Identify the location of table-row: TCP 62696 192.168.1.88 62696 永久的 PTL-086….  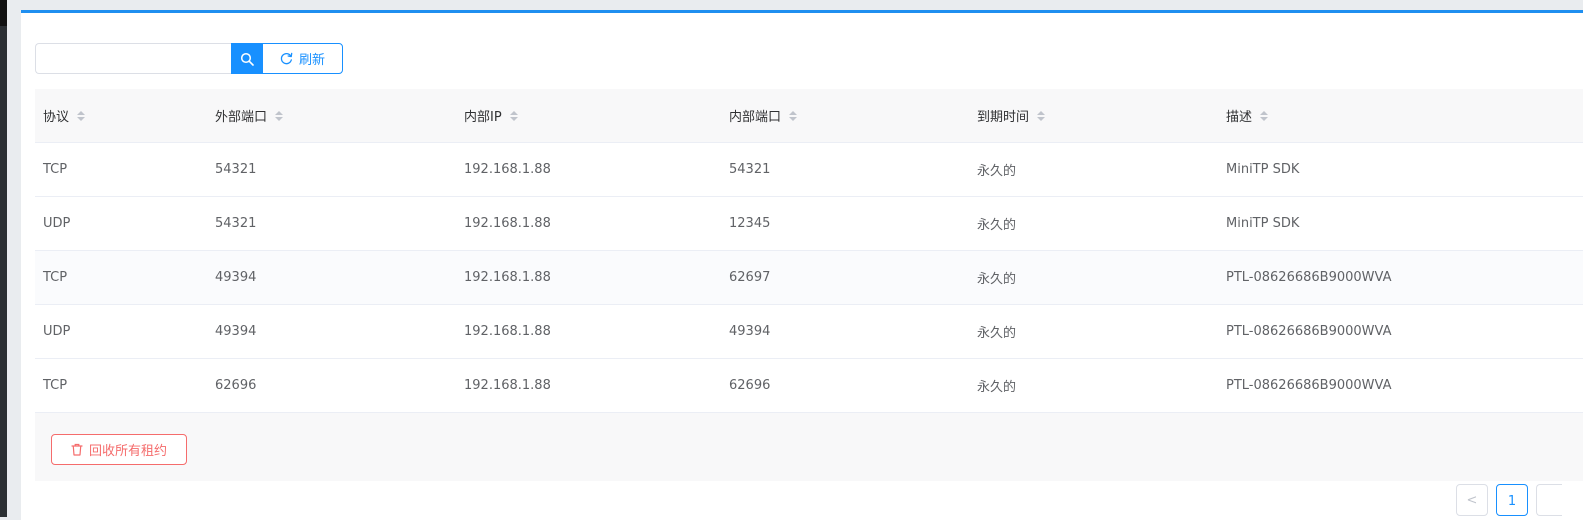
(809, 386).